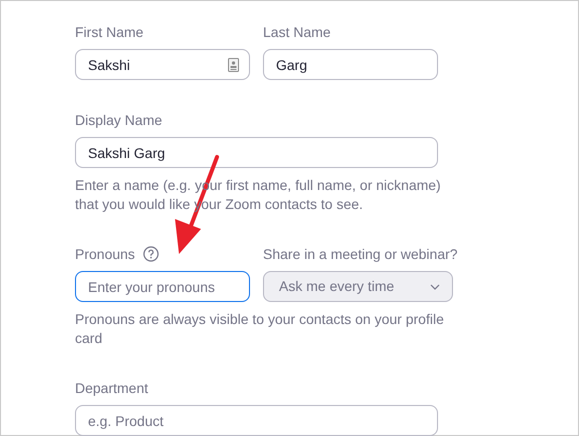 The width and height of the screenshot is (579, 436). What do you see at coordinates (260, 329) in the screenshot?
I see `hint-text: Pronouns are always visible to your contacts on your profile card` at bounding box center [260, 329].